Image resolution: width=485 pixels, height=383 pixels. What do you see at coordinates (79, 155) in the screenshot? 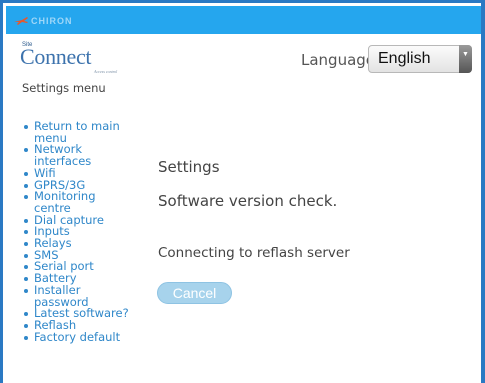
I see `menu-item-network-interfaces: Network interfaces` at bounding box center [79, 155].